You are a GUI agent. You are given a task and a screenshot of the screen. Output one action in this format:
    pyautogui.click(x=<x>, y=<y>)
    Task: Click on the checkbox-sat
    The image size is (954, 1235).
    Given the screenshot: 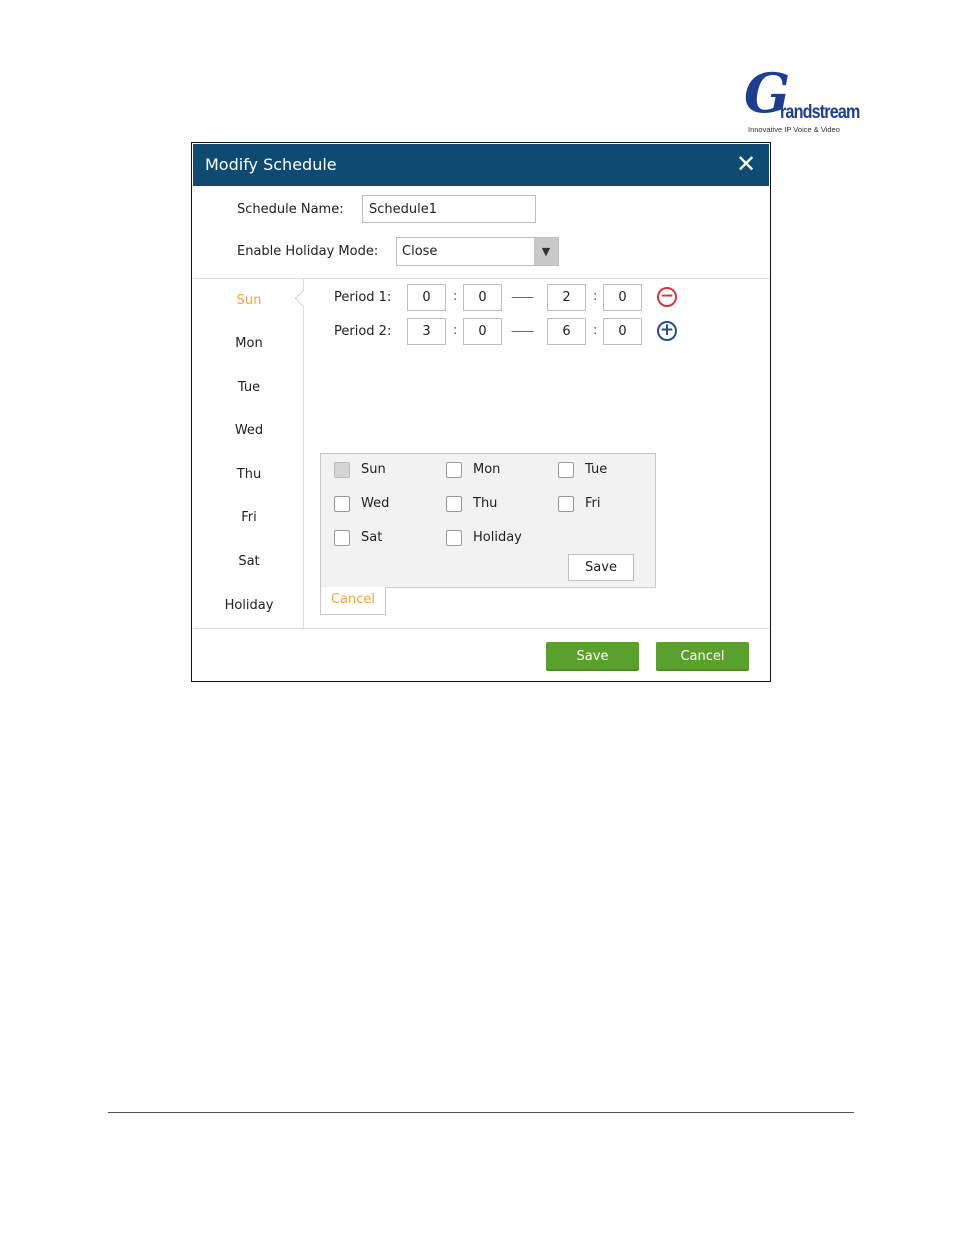 What is the action you would take?
    pyautogui.click(x=342, y=538)
    